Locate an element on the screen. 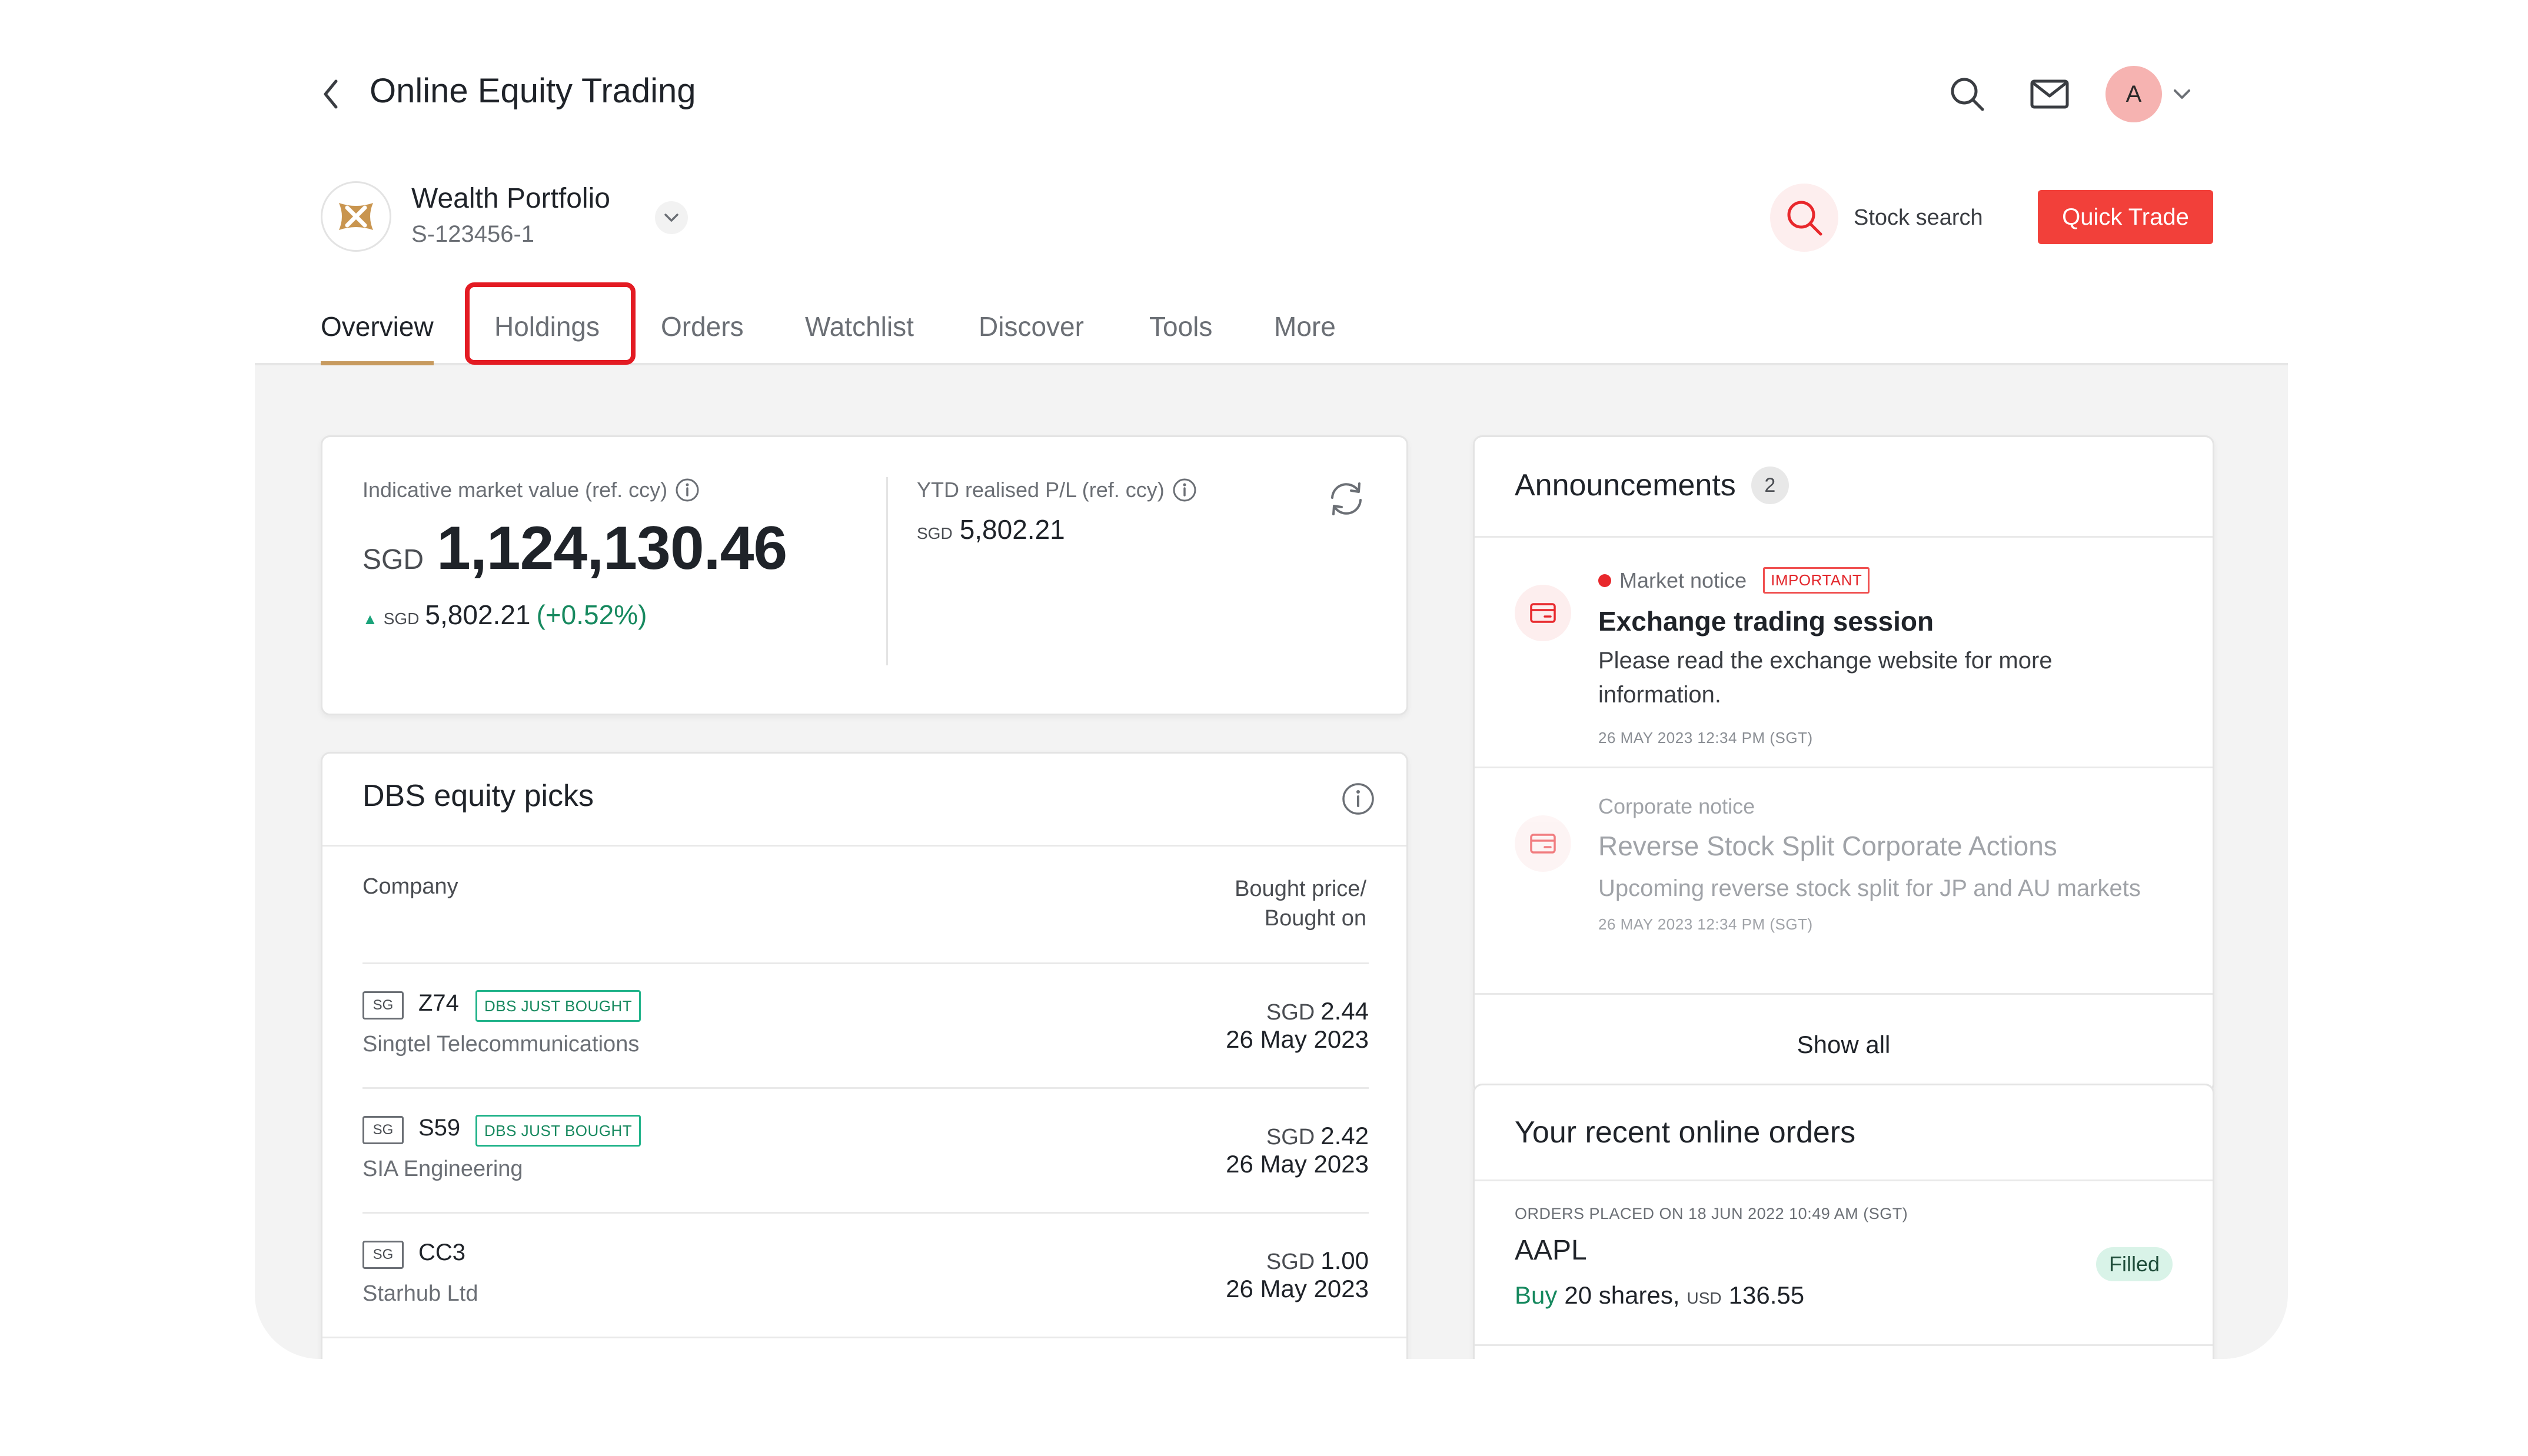  tab-more: More is located at coordinates (1305, 328).